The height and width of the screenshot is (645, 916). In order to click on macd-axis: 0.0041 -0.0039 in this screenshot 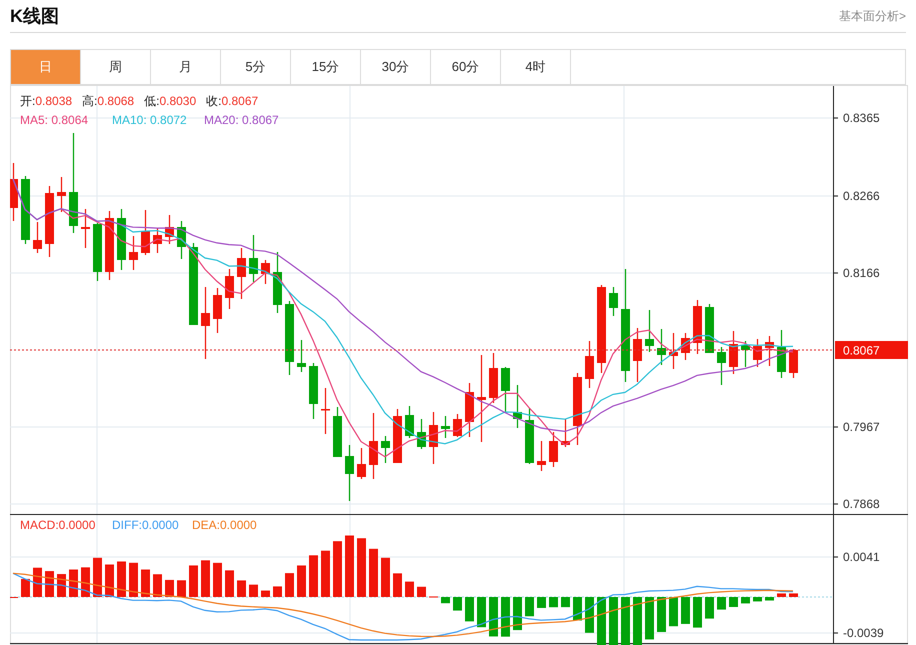, I will do `click(858, 595)`.